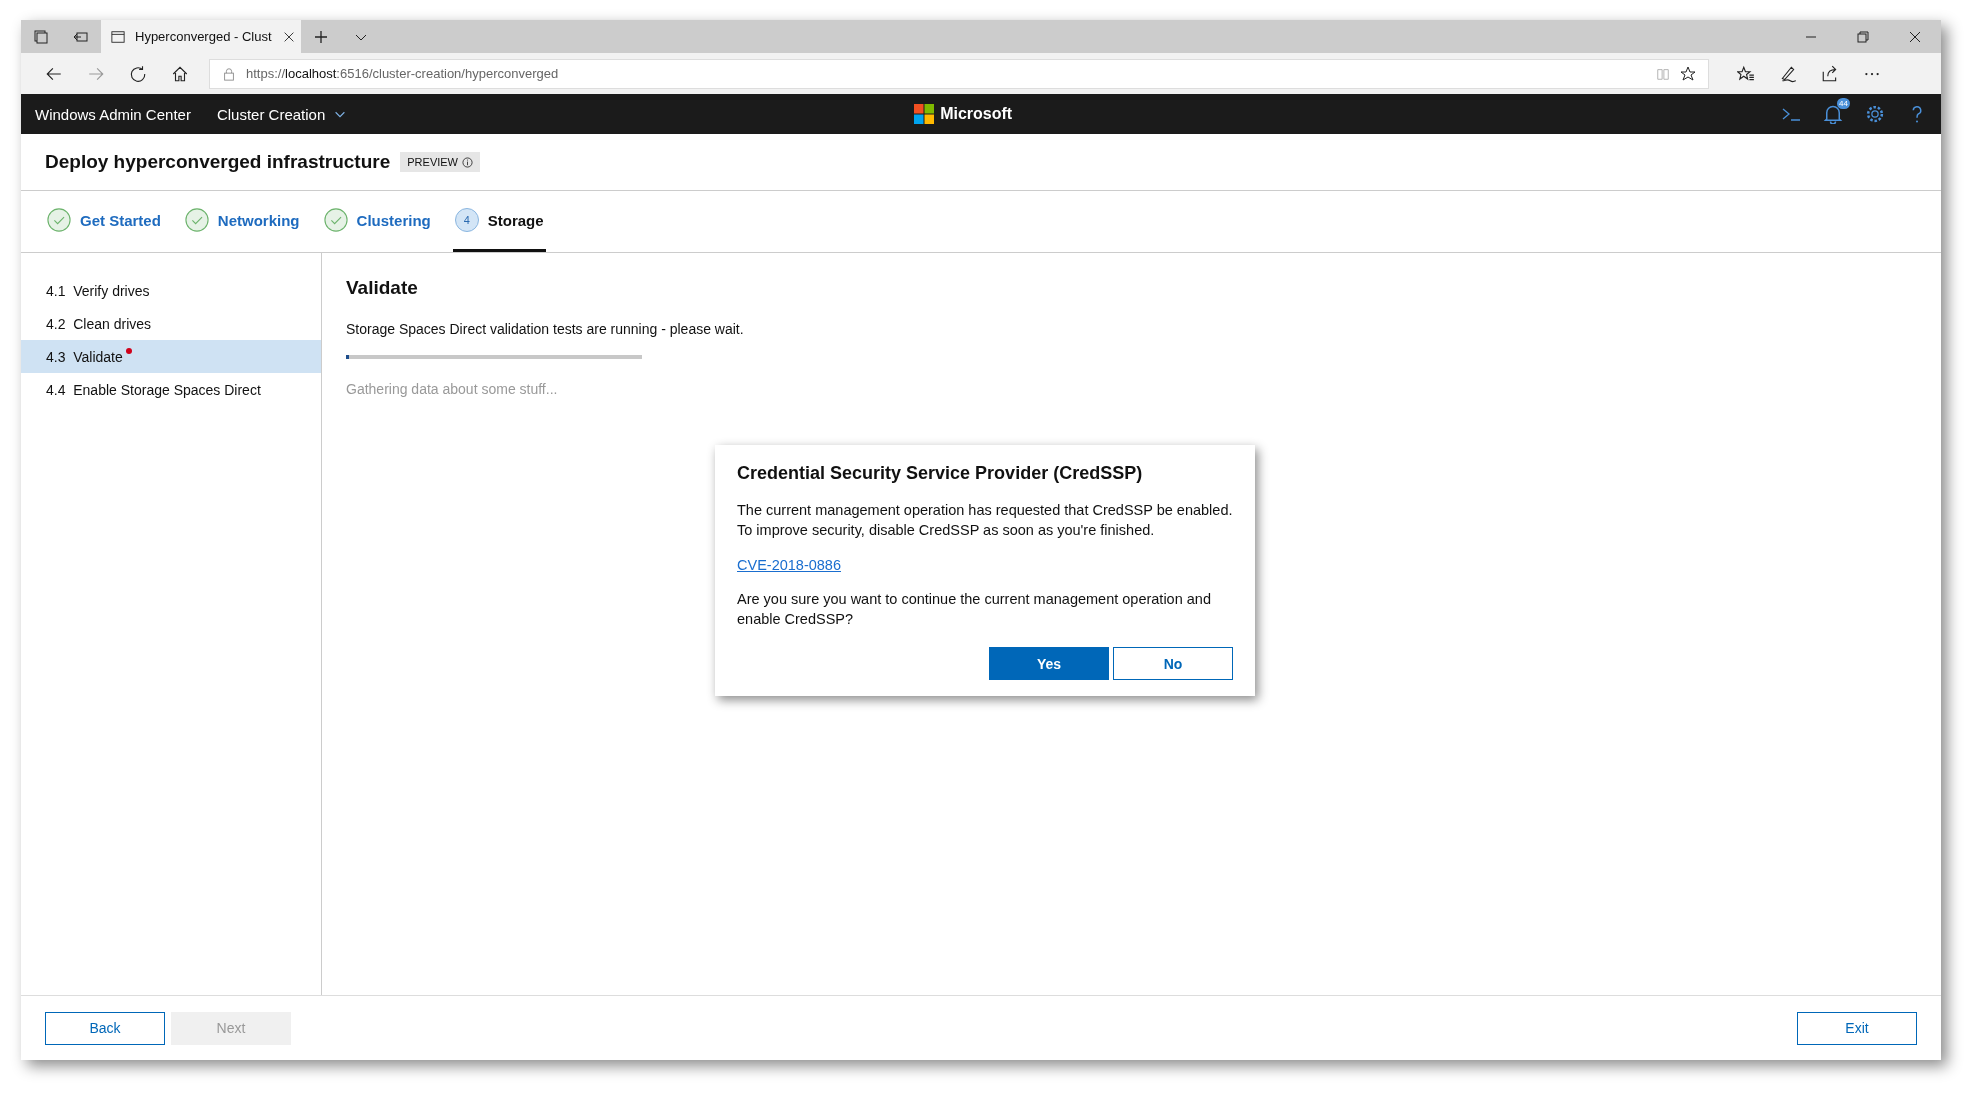  I want to click on status-message: Storage Spaces Direct validation tests are running - please wait., so click(545, 329).